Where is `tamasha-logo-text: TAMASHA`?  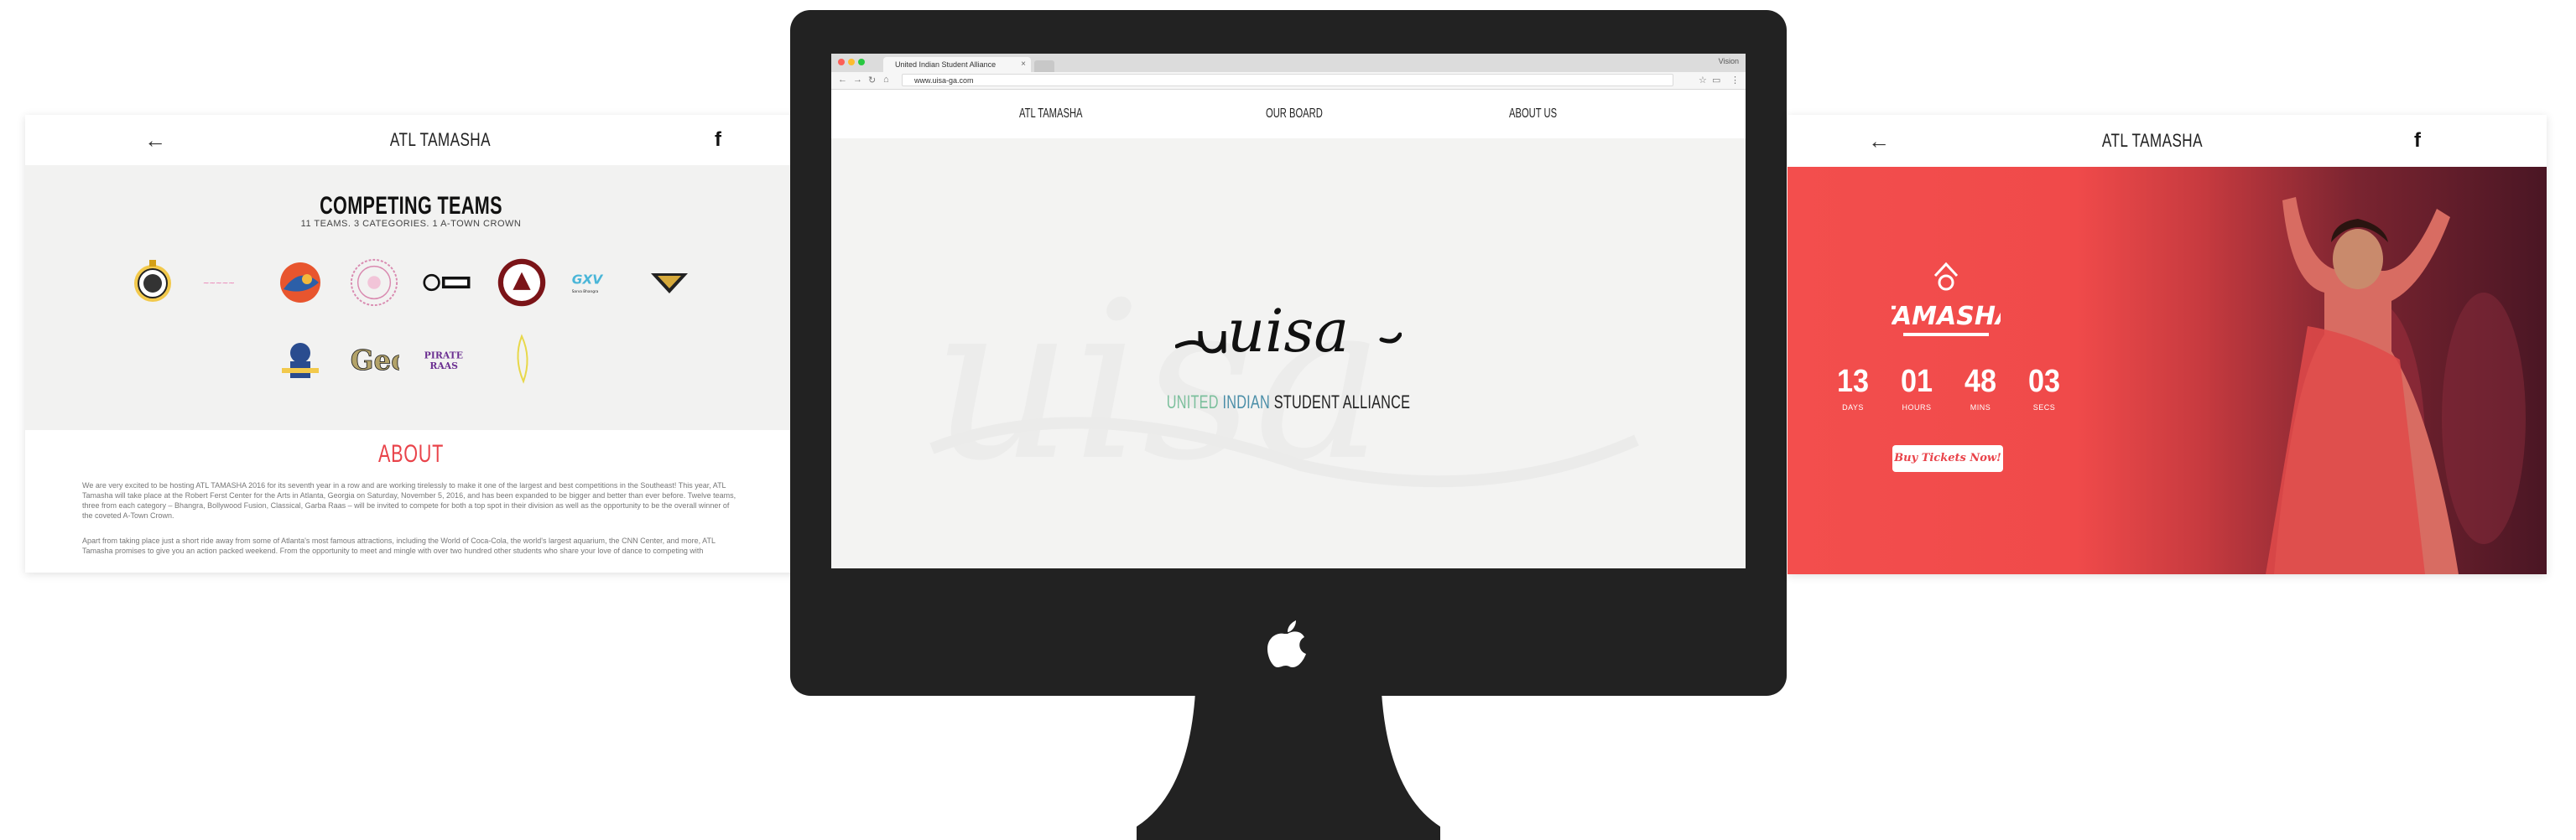
tamasha-logo-text: TAMASHA is located at coordinates (1946, 316).